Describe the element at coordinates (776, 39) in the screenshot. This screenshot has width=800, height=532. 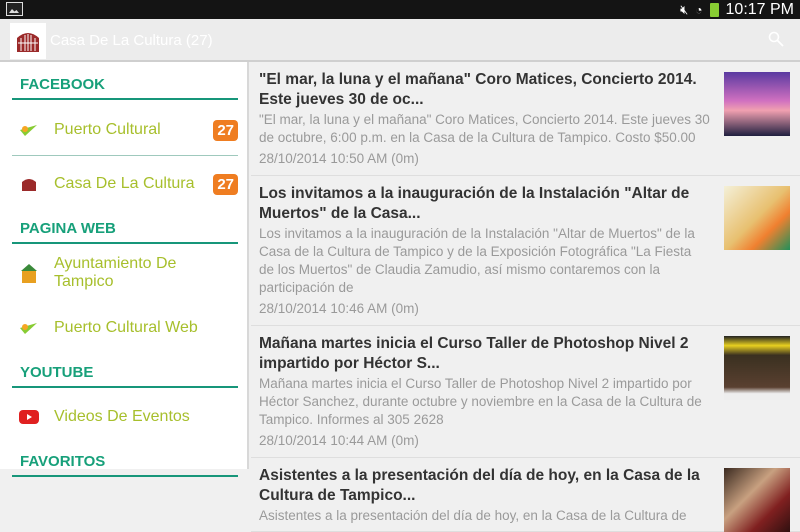
I see `search-icon` at that location.